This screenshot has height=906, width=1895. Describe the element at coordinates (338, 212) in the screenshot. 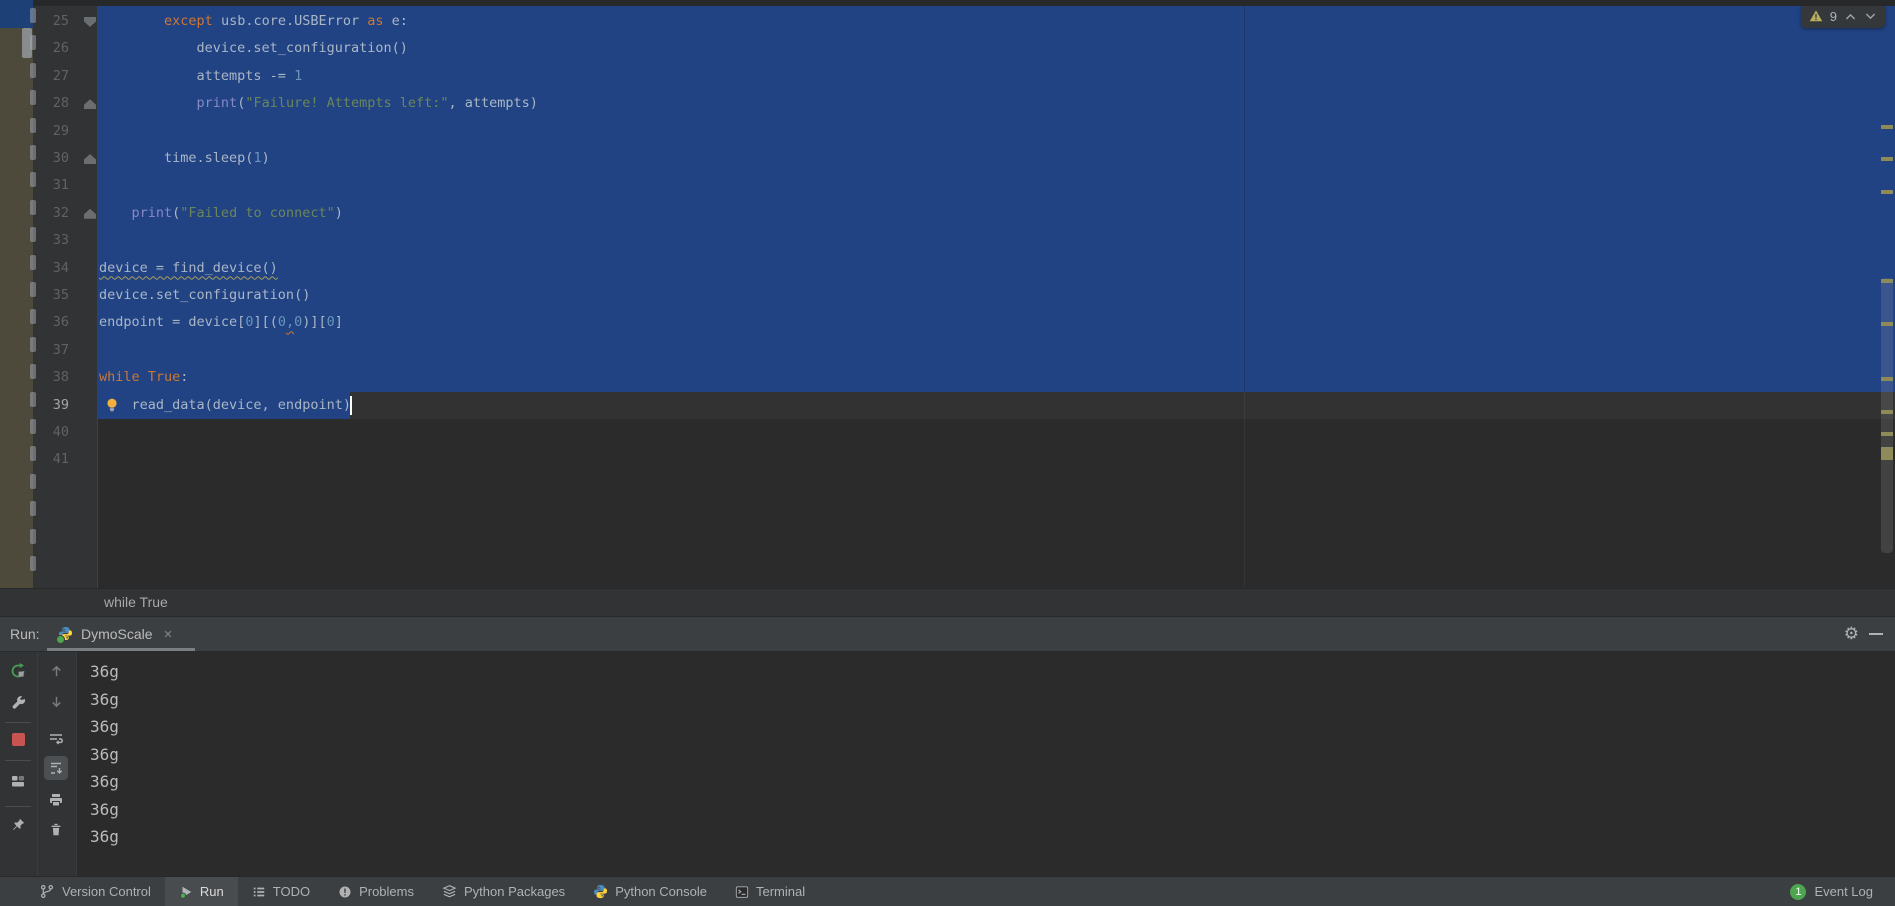

I see `token: )` at that location.